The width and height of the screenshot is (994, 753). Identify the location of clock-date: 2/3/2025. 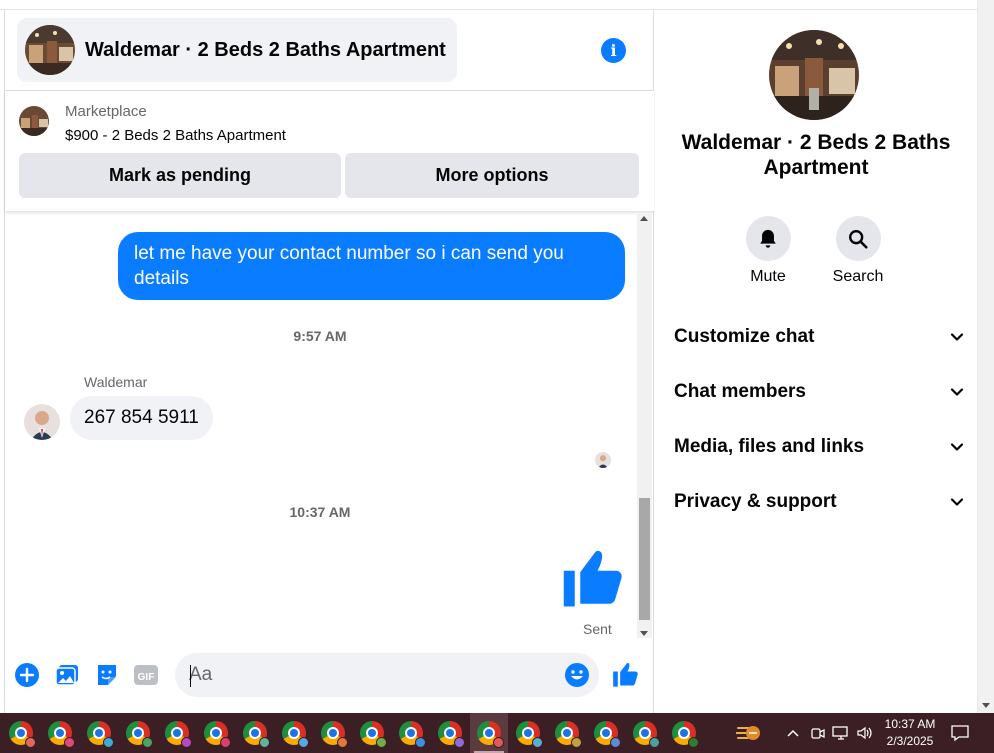
(910, 741).